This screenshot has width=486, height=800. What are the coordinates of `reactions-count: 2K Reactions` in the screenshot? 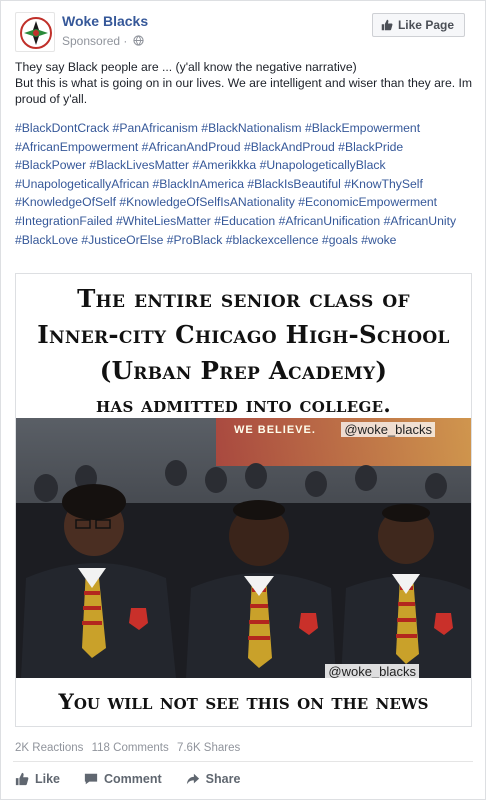 It's located at (49, 748).